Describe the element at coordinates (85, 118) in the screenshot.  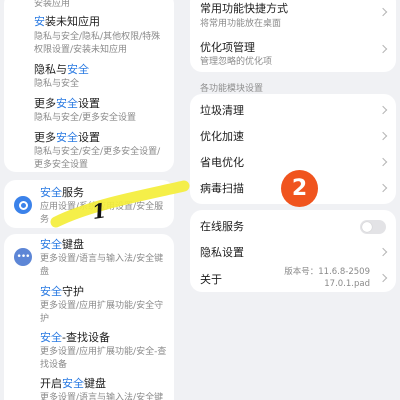
I see `result-desc: 隐私与安全/更多安全设置` at that location.